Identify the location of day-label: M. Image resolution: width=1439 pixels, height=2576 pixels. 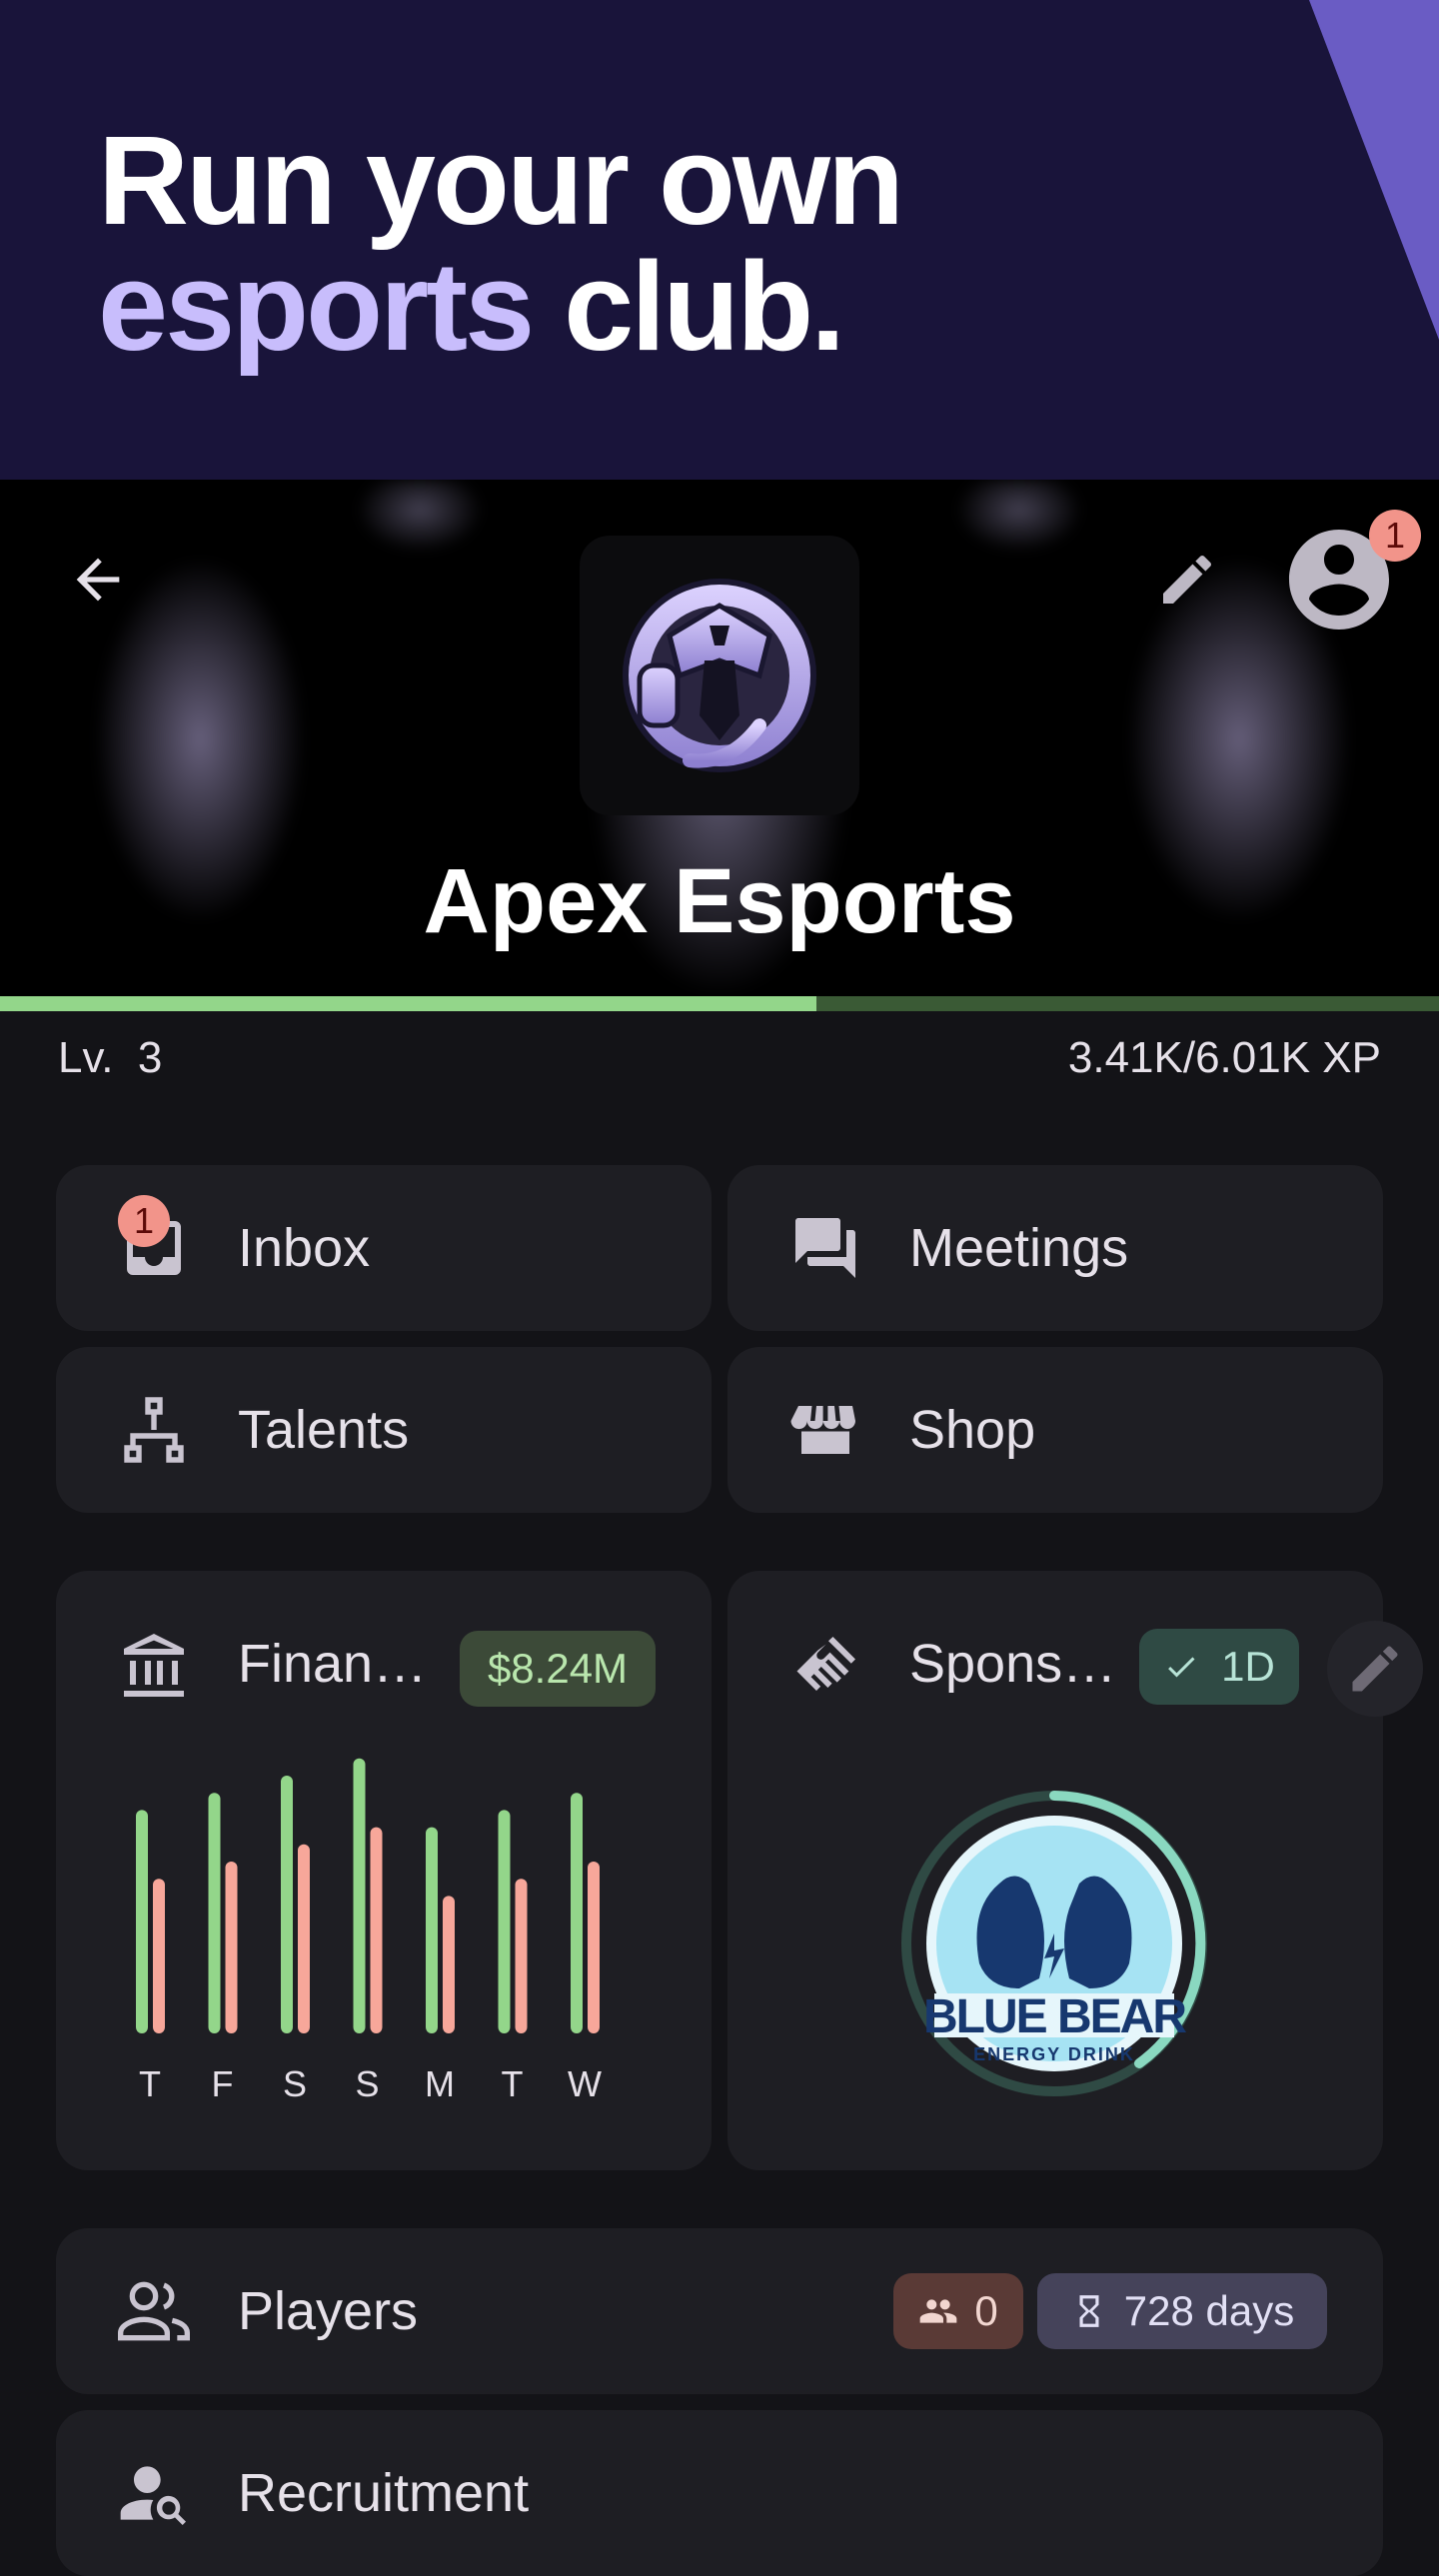
(440, 2083).